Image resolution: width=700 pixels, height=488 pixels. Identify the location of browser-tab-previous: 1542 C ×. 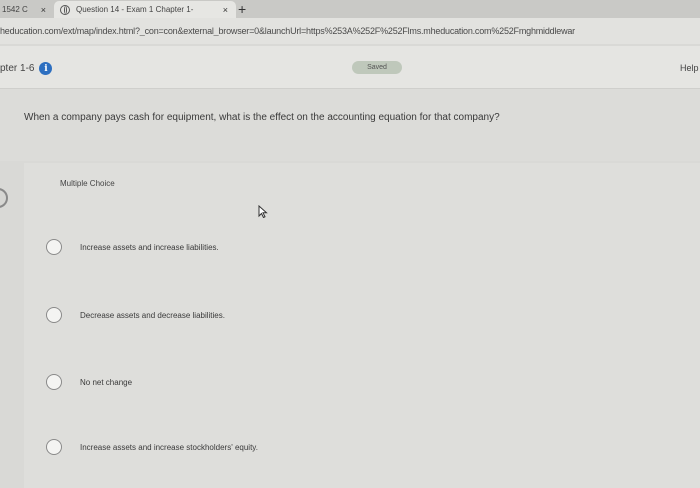
(27, 9).